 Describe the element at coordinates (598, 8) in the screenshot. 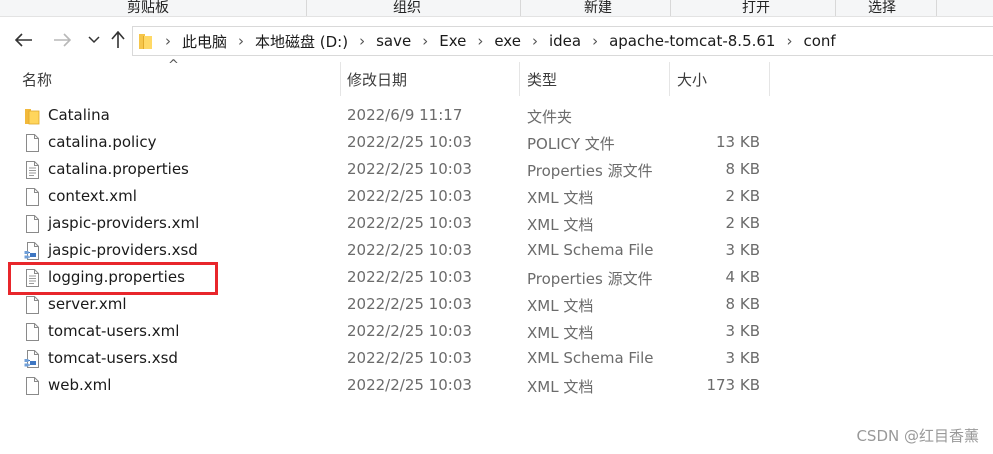

I see `ribbon-group-new: 新建` at that location.